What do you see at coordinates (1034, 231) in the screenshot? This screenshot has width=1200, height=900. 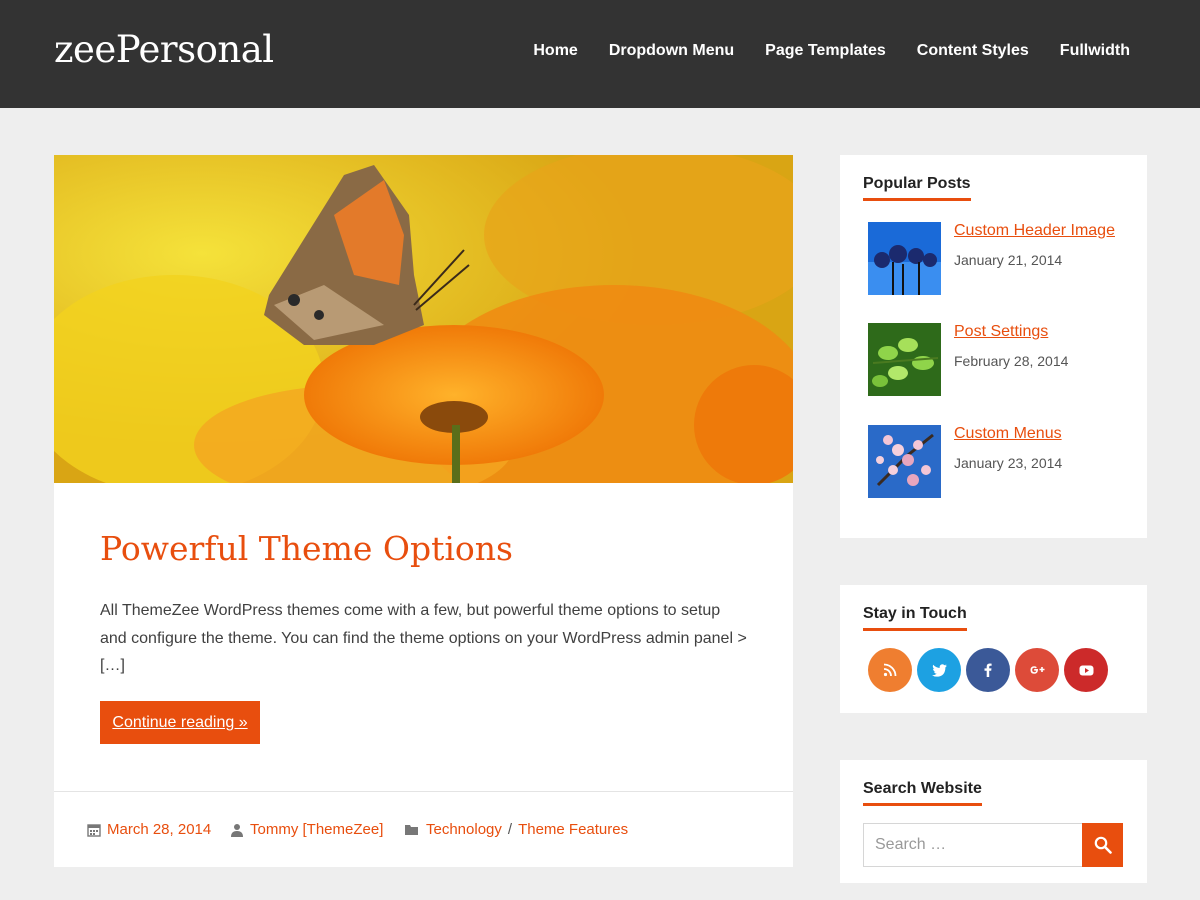 I see `popular-post-link: Custom Header Image` at bounding box center [1034, 231].